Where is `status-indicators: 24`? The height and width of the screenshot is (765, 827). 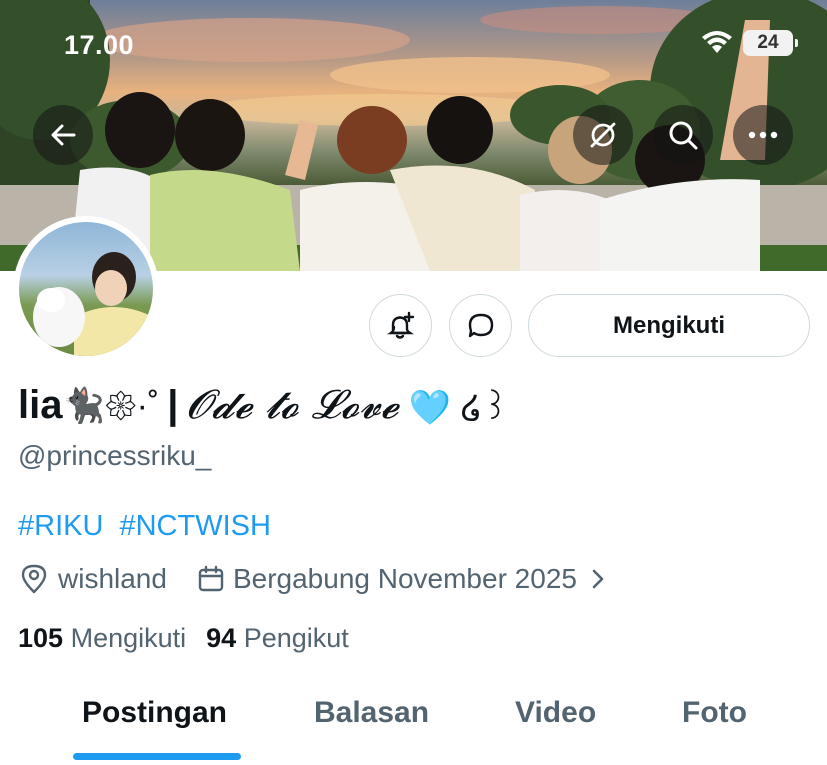
status-indicators: 24 is located at coordinates (749, 43).